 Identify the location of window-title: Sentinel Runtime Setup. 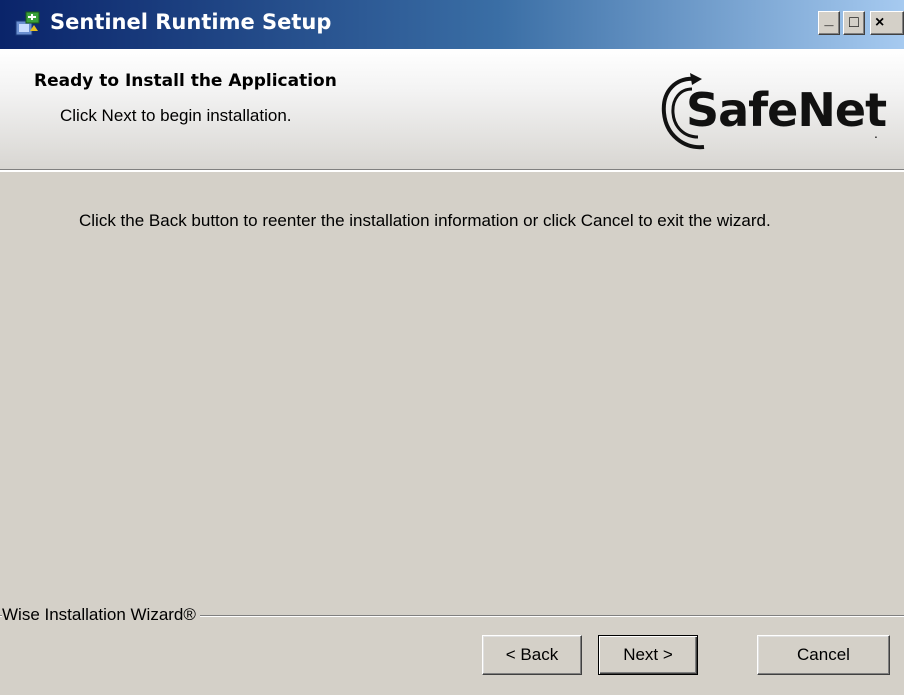
(191, 22).